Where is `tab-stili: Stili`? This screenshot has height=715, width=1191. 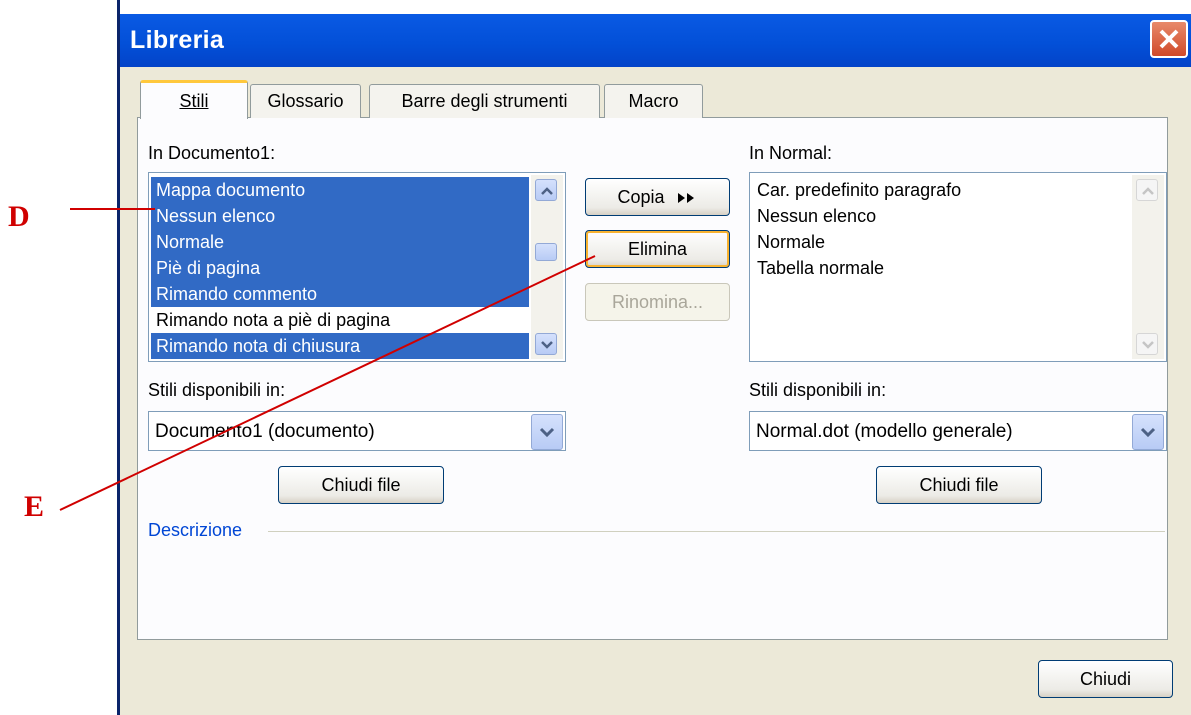
tab-stili: Stili is located at coordinates (194, 99).